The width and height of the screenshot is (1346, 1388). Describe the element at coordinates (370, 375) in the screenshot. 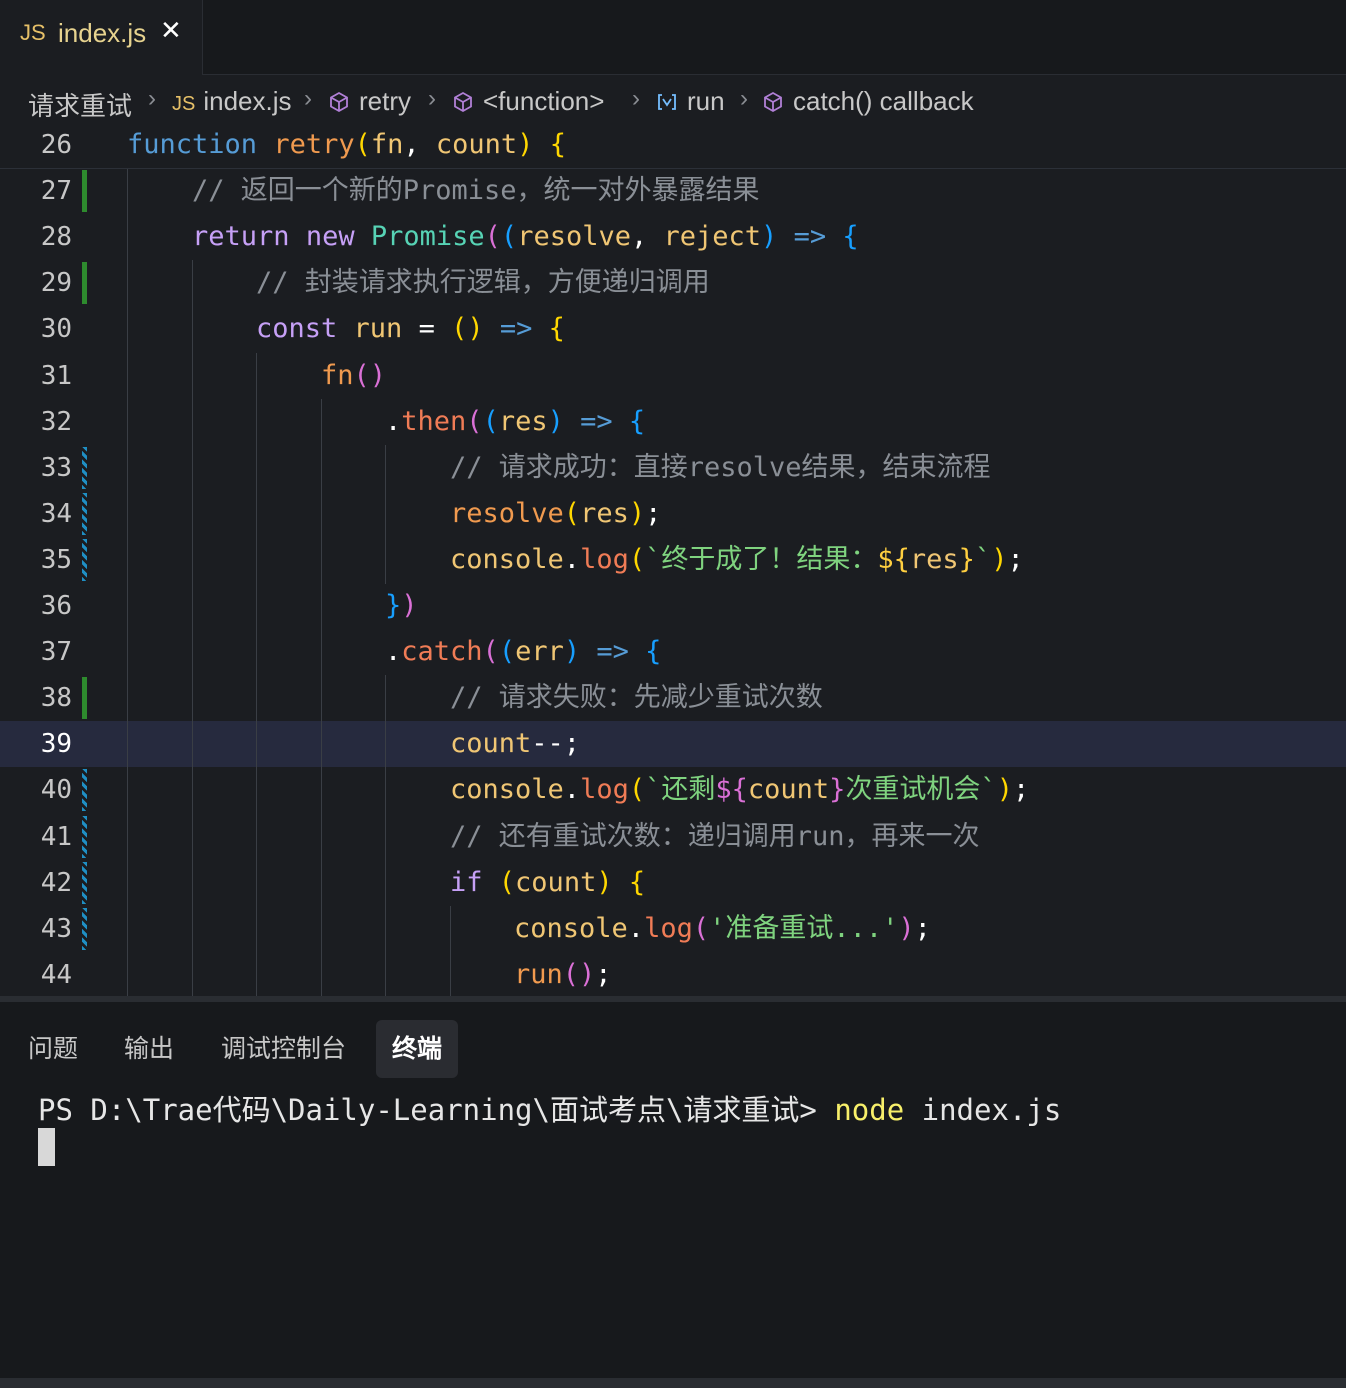

I see `code-token: ()` at that location.